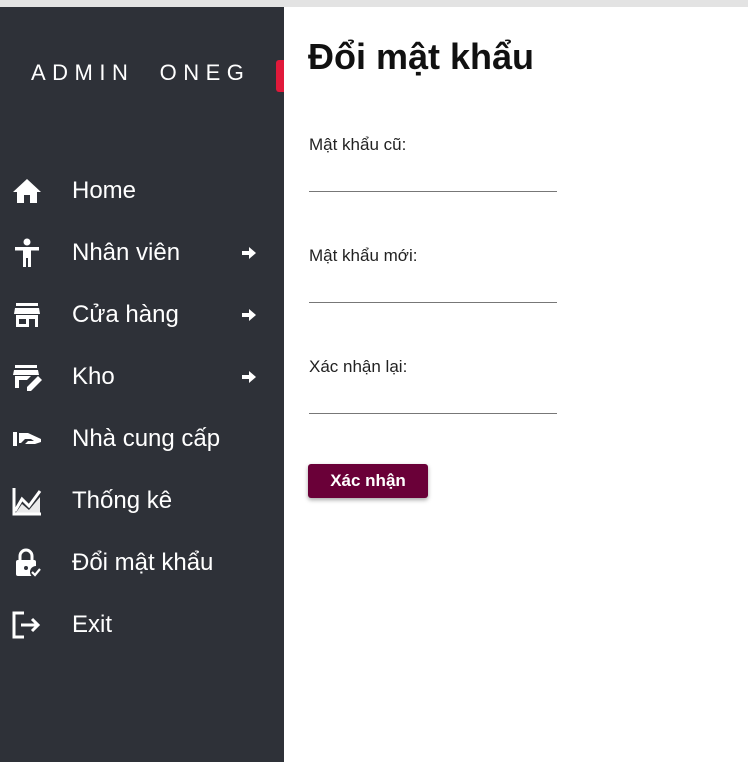 This screenshot has height=762, width=748. I want to click on exit-icon, so click(27, 625).